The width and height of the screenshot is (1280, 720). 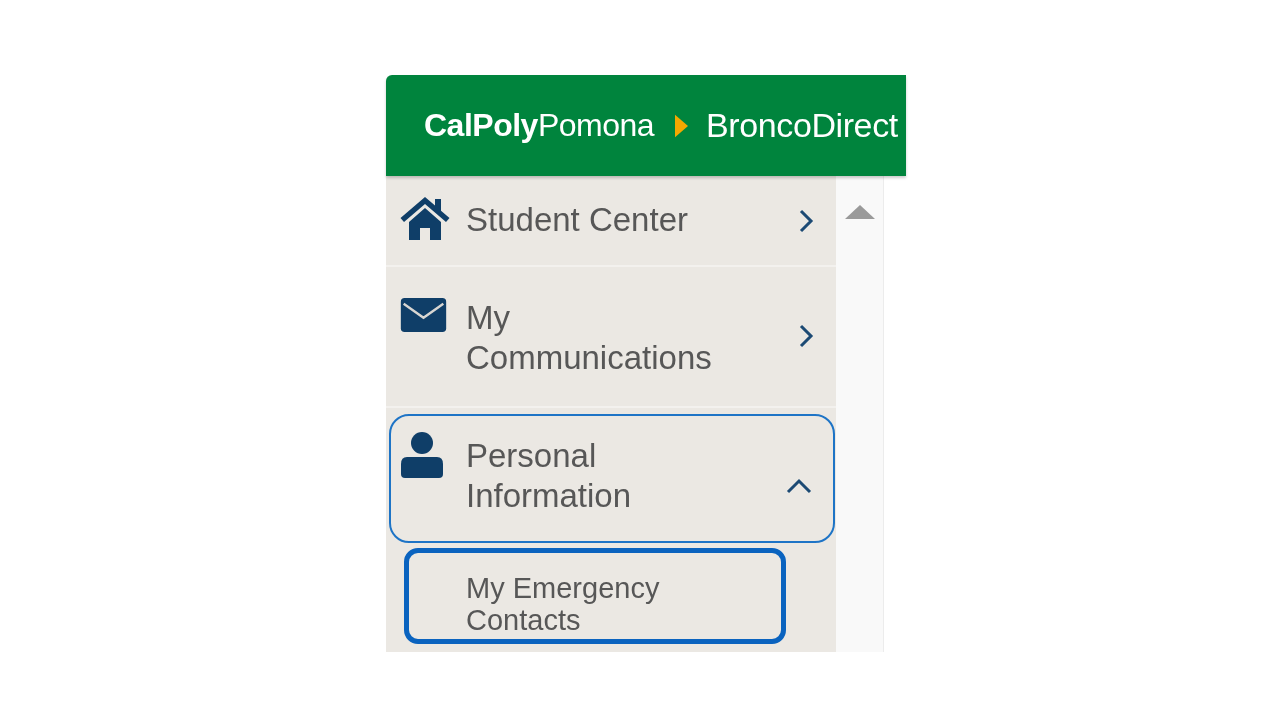 What do you see at coordinates (799, 485) in the screenshot?
I see `chevron-up-icon` at bounding box center [799, 485].